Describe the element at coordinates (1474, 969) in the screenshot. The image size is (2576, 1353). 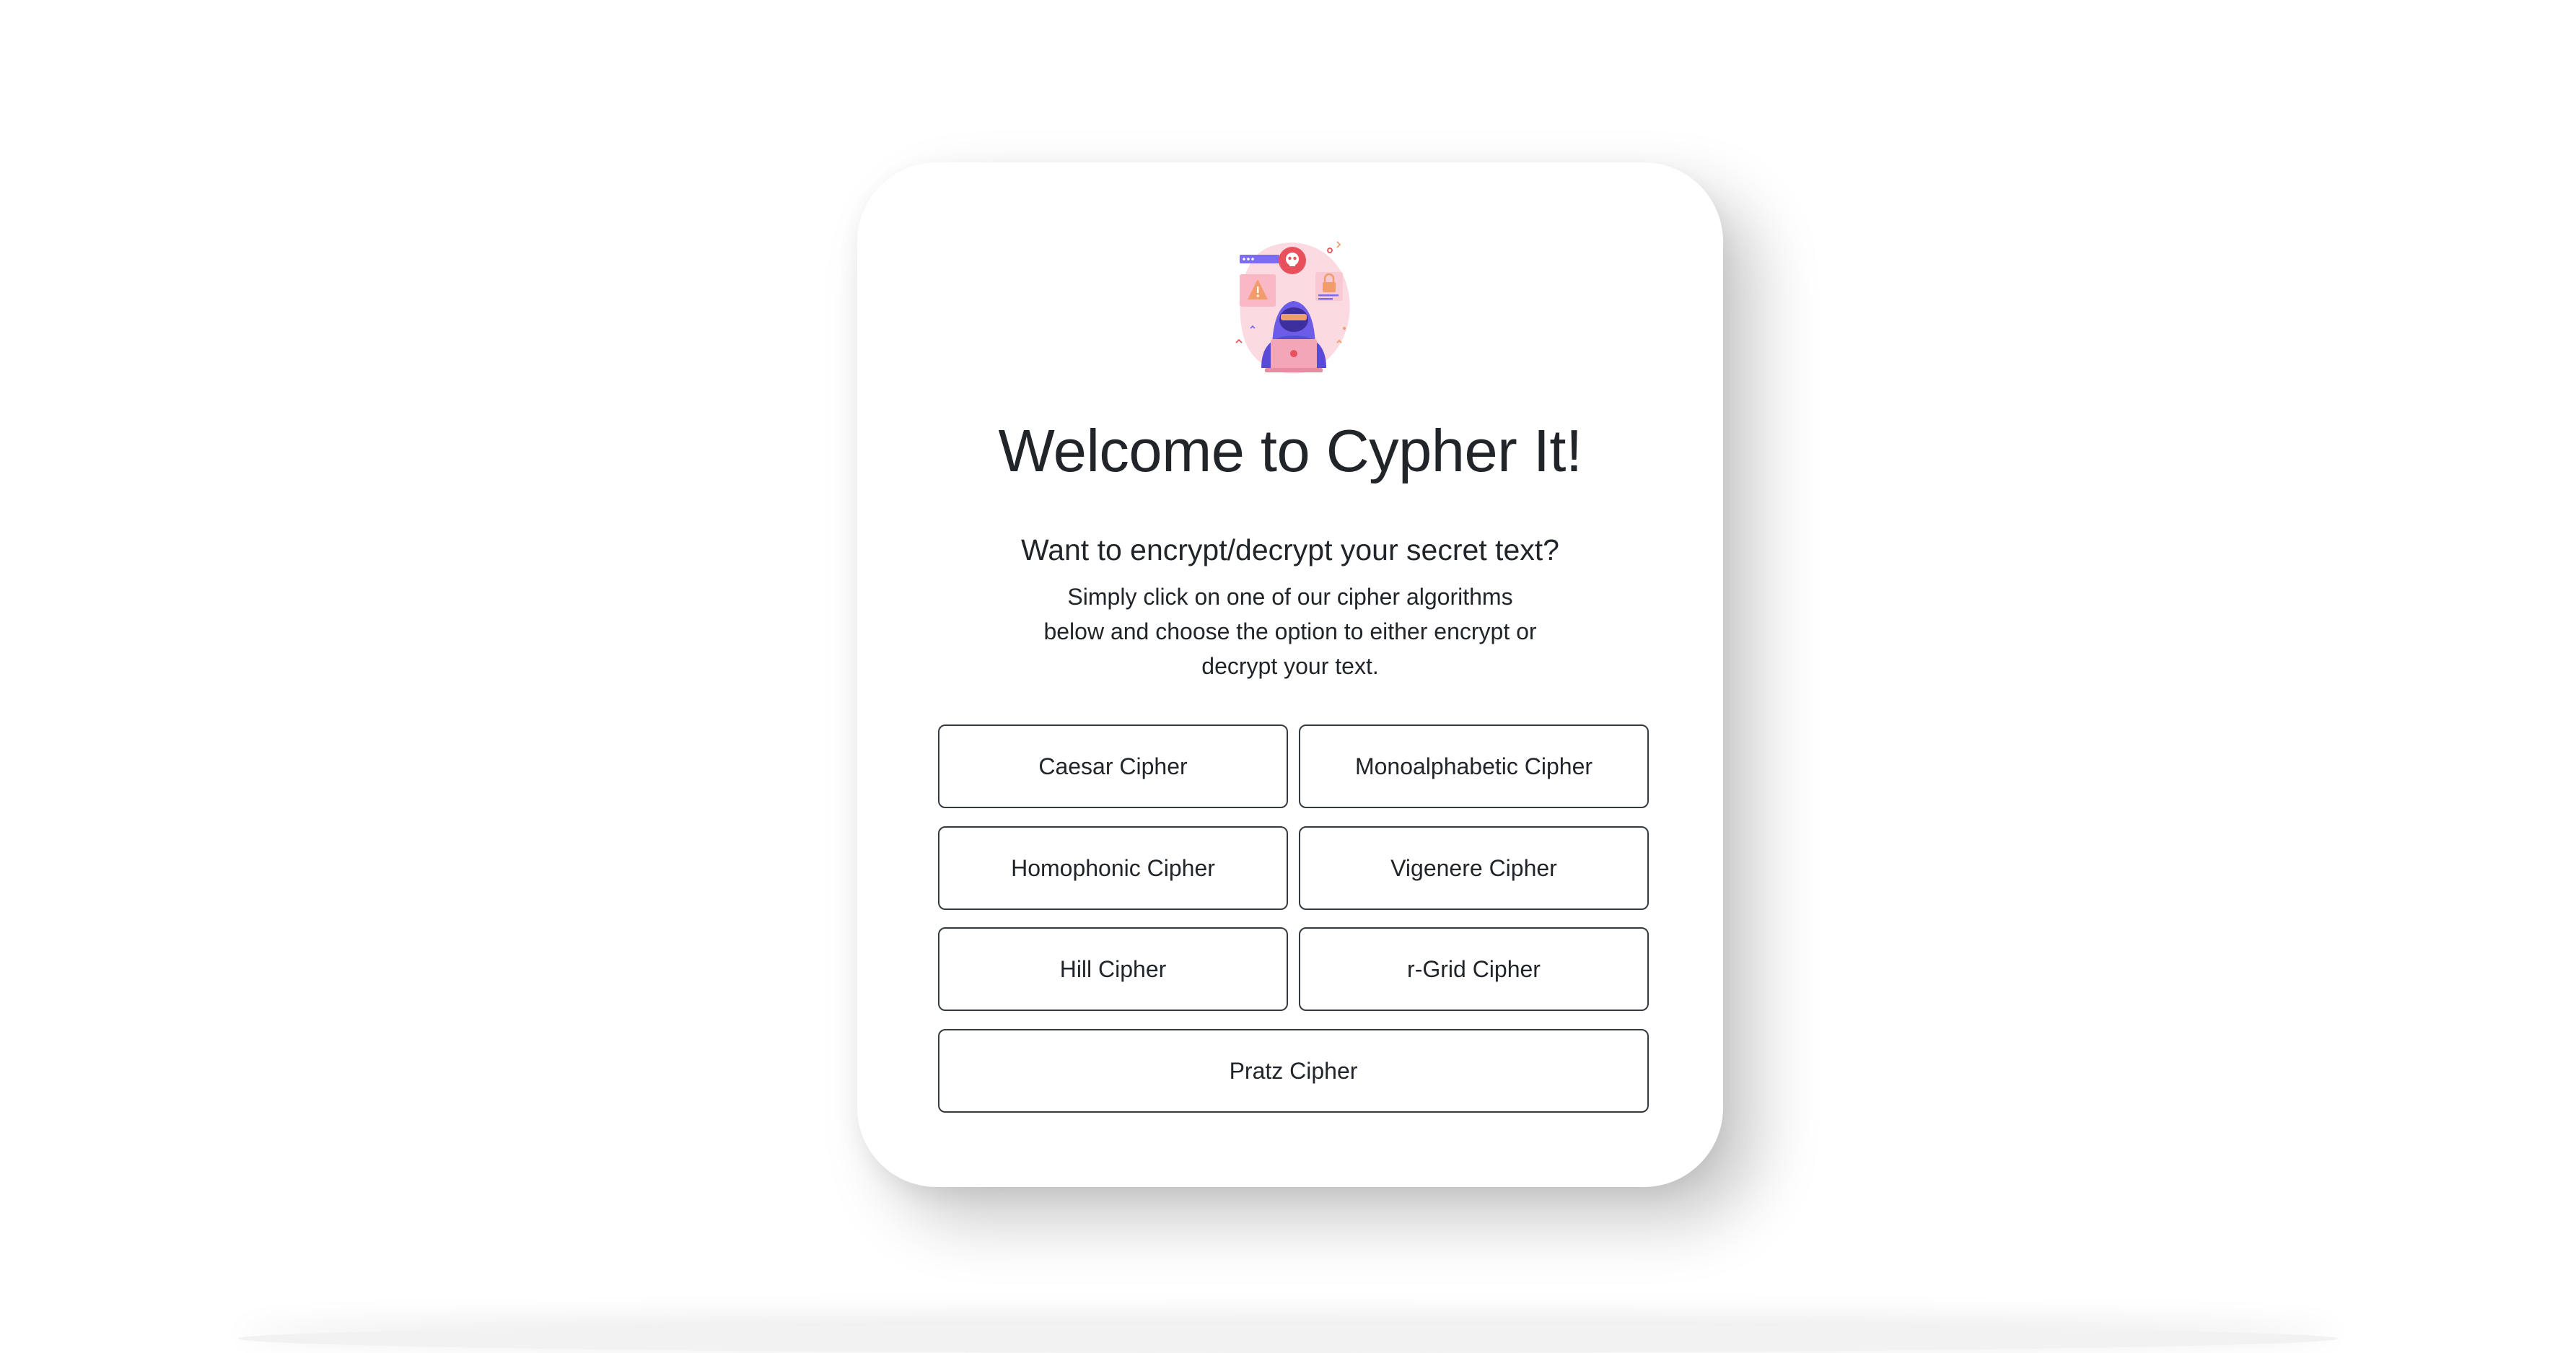
I see `r-grid-cipher-button: r-Grid Cipher` at that location.